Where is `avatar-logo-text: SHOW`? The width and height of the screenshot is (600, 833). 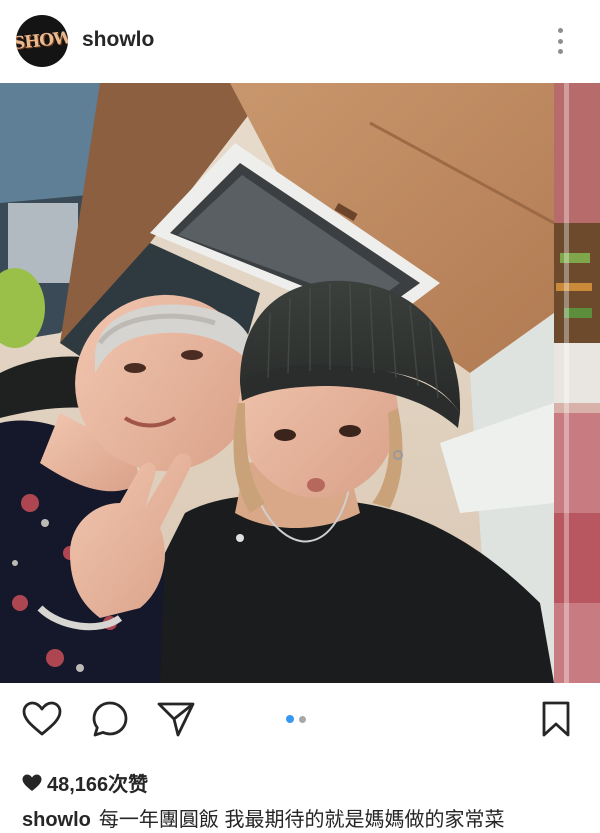
avatar-logo-text: SHOW is located at coordinates (42, 41).